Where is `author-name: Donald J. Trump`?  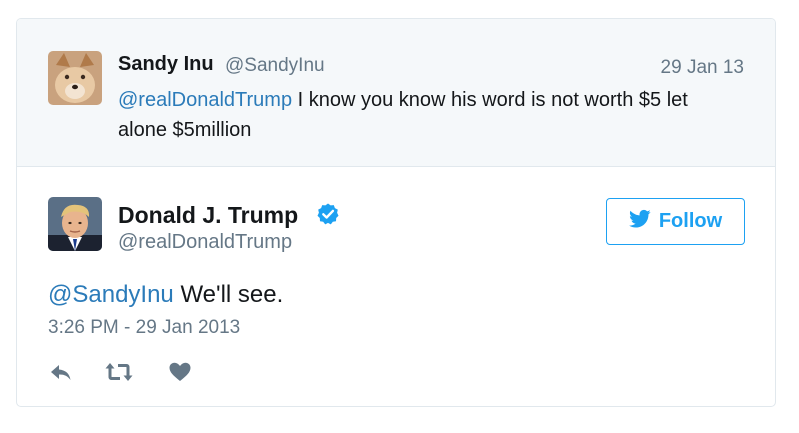 author-name: Donald J. Trump is located at coordinates (208, 215).